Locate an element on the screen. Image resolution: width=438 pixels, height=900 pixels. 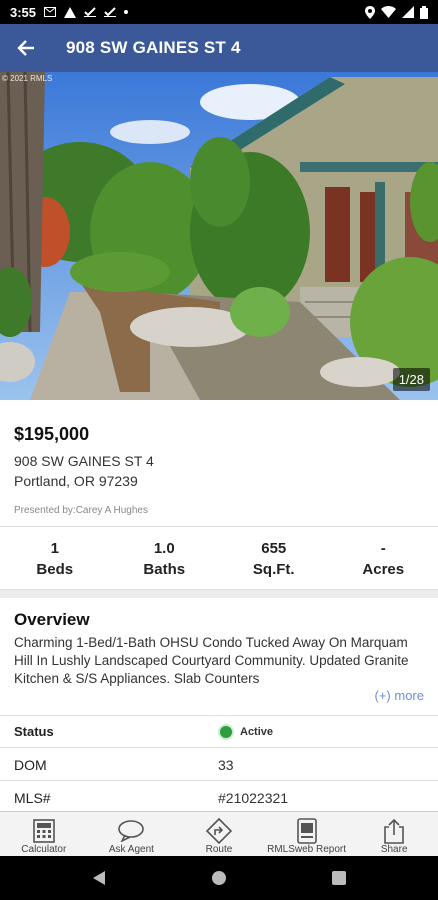
nav-calculator: Calculator is located at coordinates (44, 834).